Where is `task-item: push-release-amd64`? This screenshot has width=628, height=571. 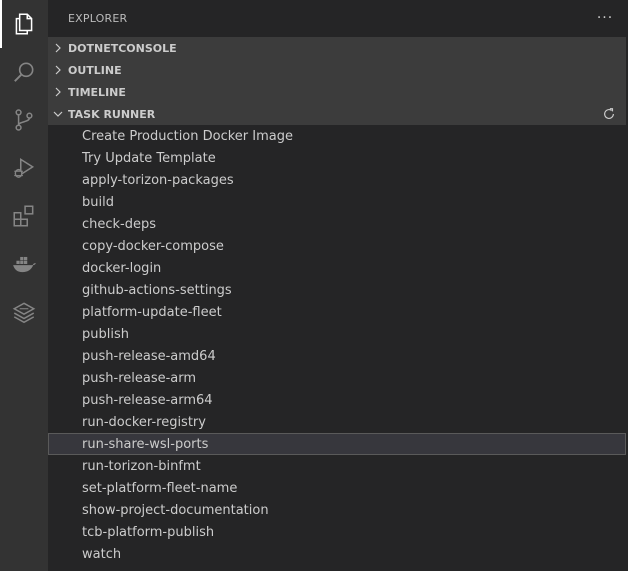
task-item: push-release-amd64 is located at coordinates (337, 356).